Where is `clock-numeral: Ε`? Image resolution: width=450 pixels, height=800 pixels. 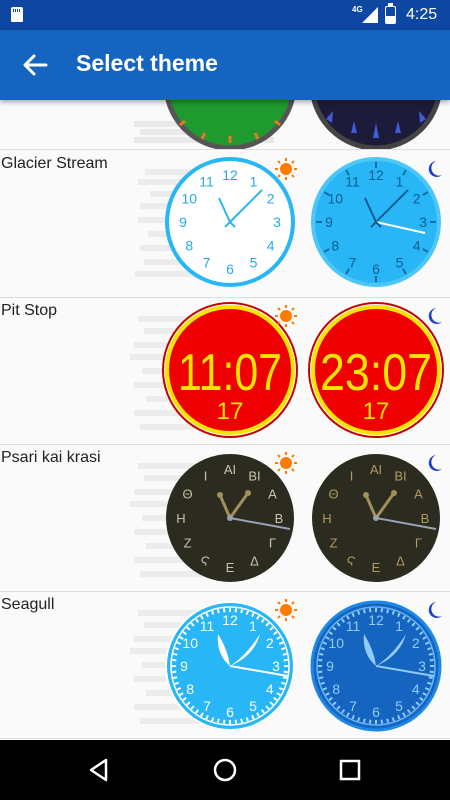
clock-numeral: Ε is located at coordinates (230, 567).